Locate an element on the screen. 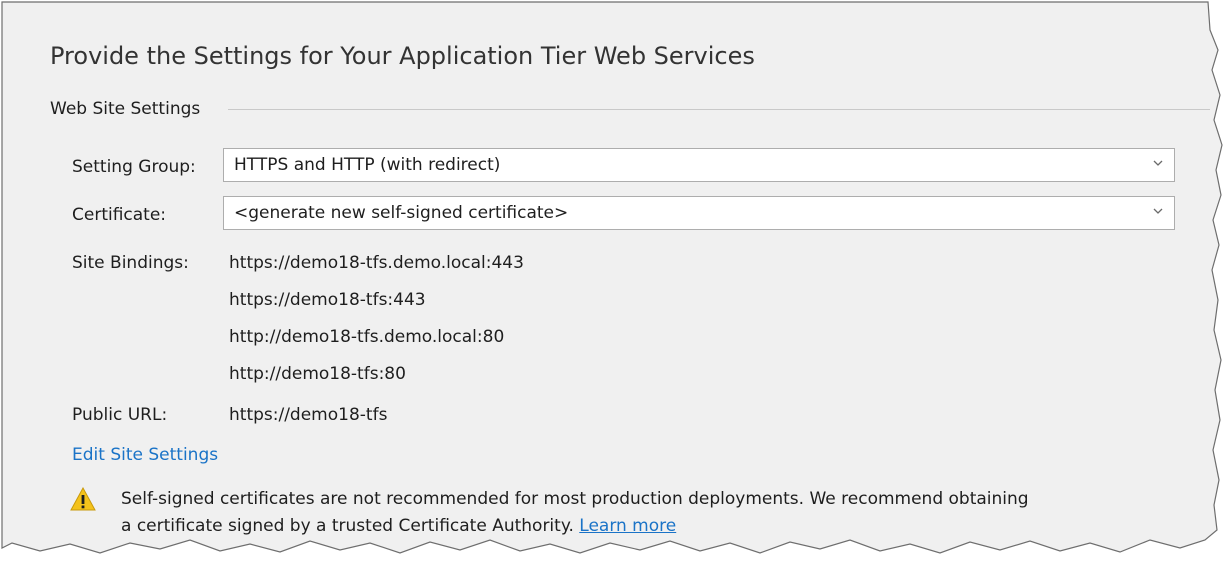  learn-more-link: Learn more is located at coordinates (627, 526).